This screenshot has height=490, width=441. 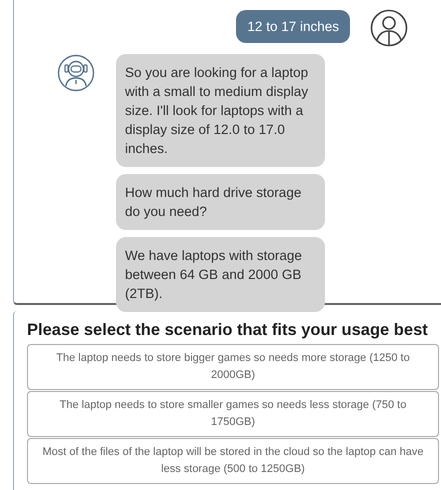 What do you see at coordinates (293, 26) in the screenshot?
I see `user-message: 12 to 17 inches` at bounding box center [293, 26].